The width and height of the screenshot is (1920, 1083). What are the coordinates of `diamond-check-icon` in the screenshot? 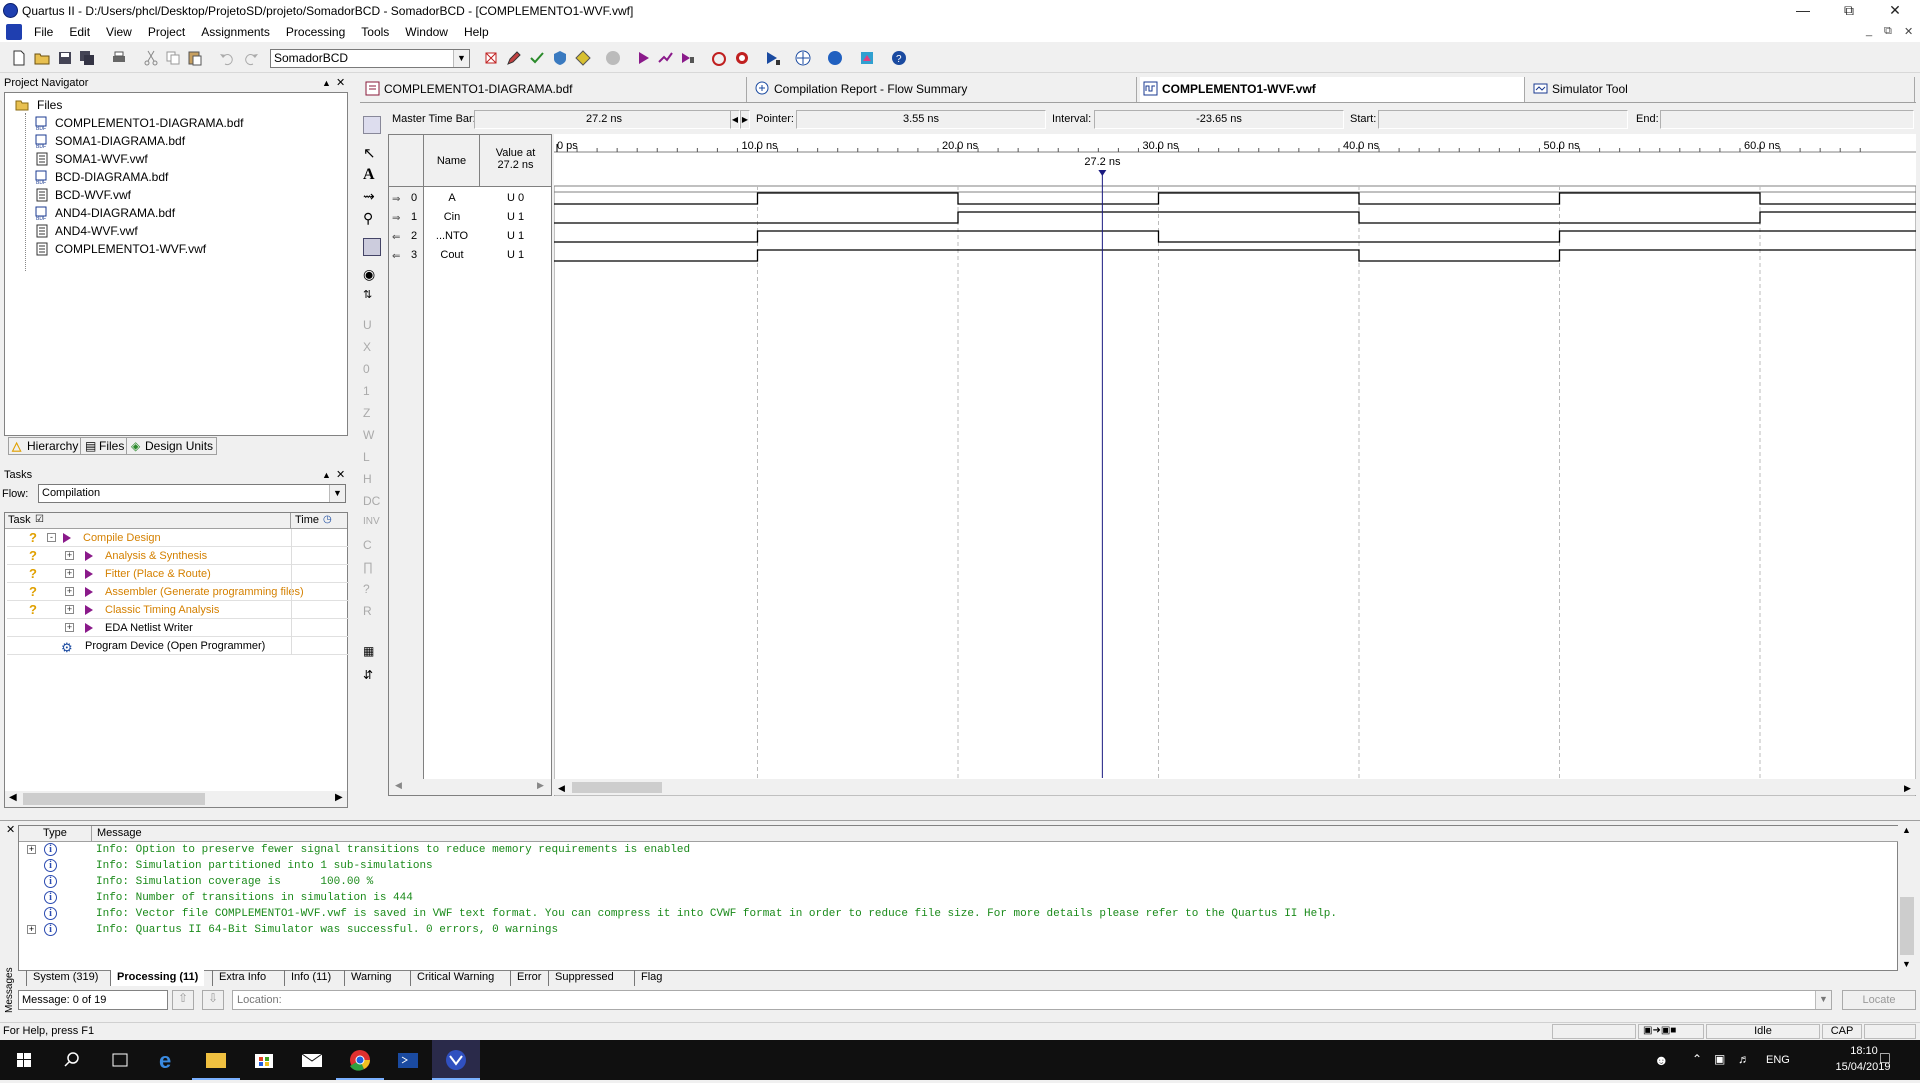 It's located at (583, 58).